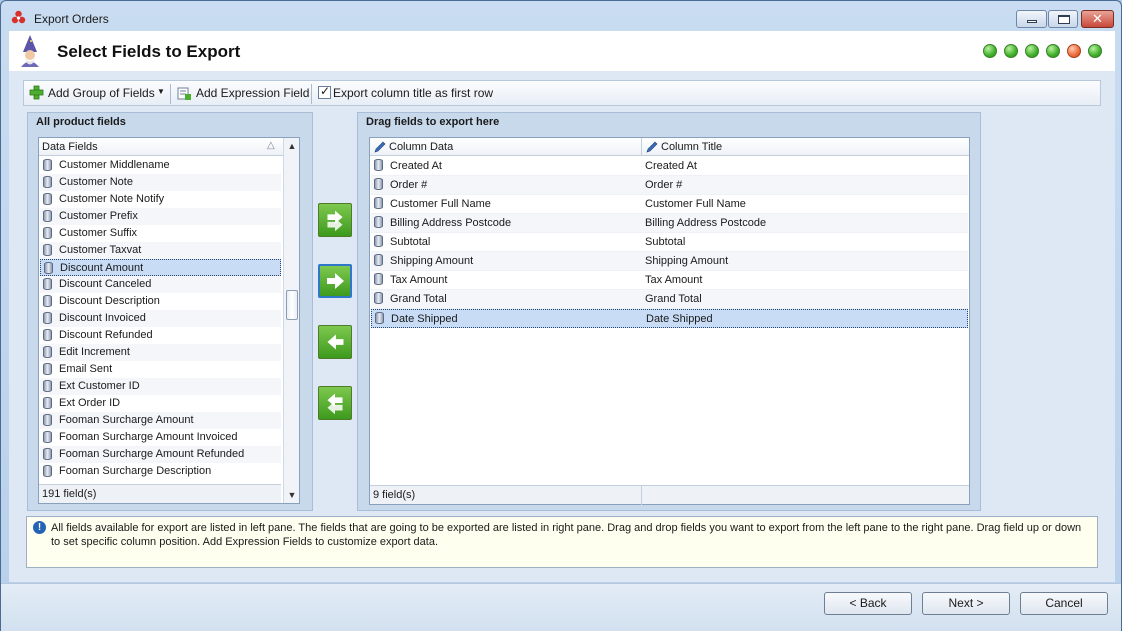  What do you see at coordinates (705, 223) in the screenshot?
I see `column-title-cell: Billing Address Postcode` at bounding box center [705, 223].